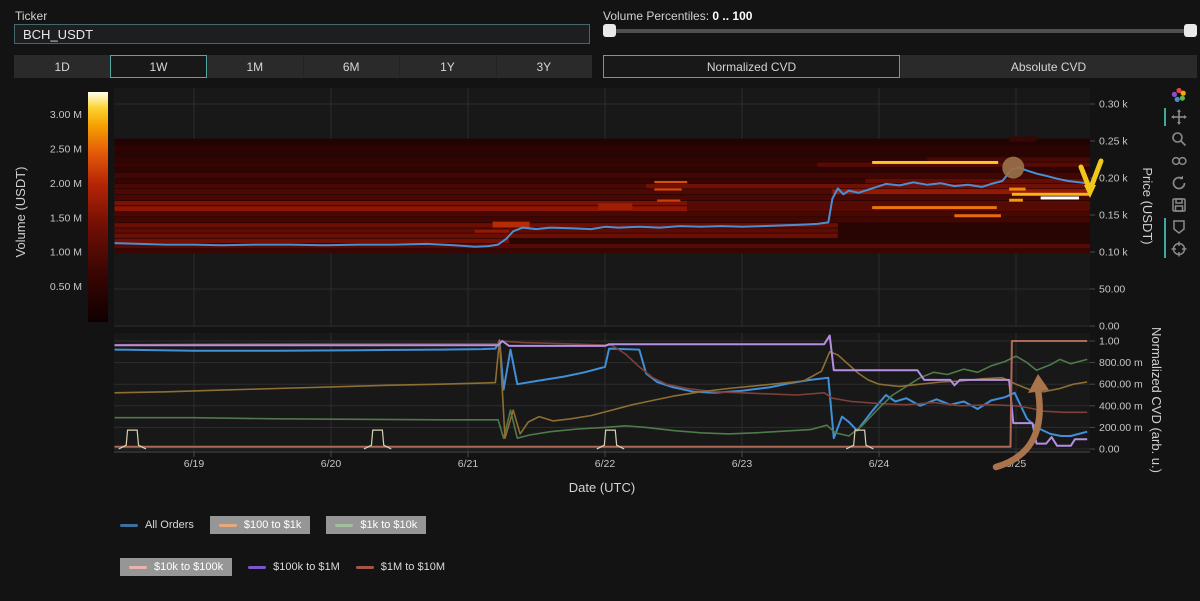 Image resolution: width=1200 pixels, height=601 pixels. What do you see at coordinates (1179, 227) in the screenshot?
I see `hover-closest-icon` at bounding box center [1179, 227].